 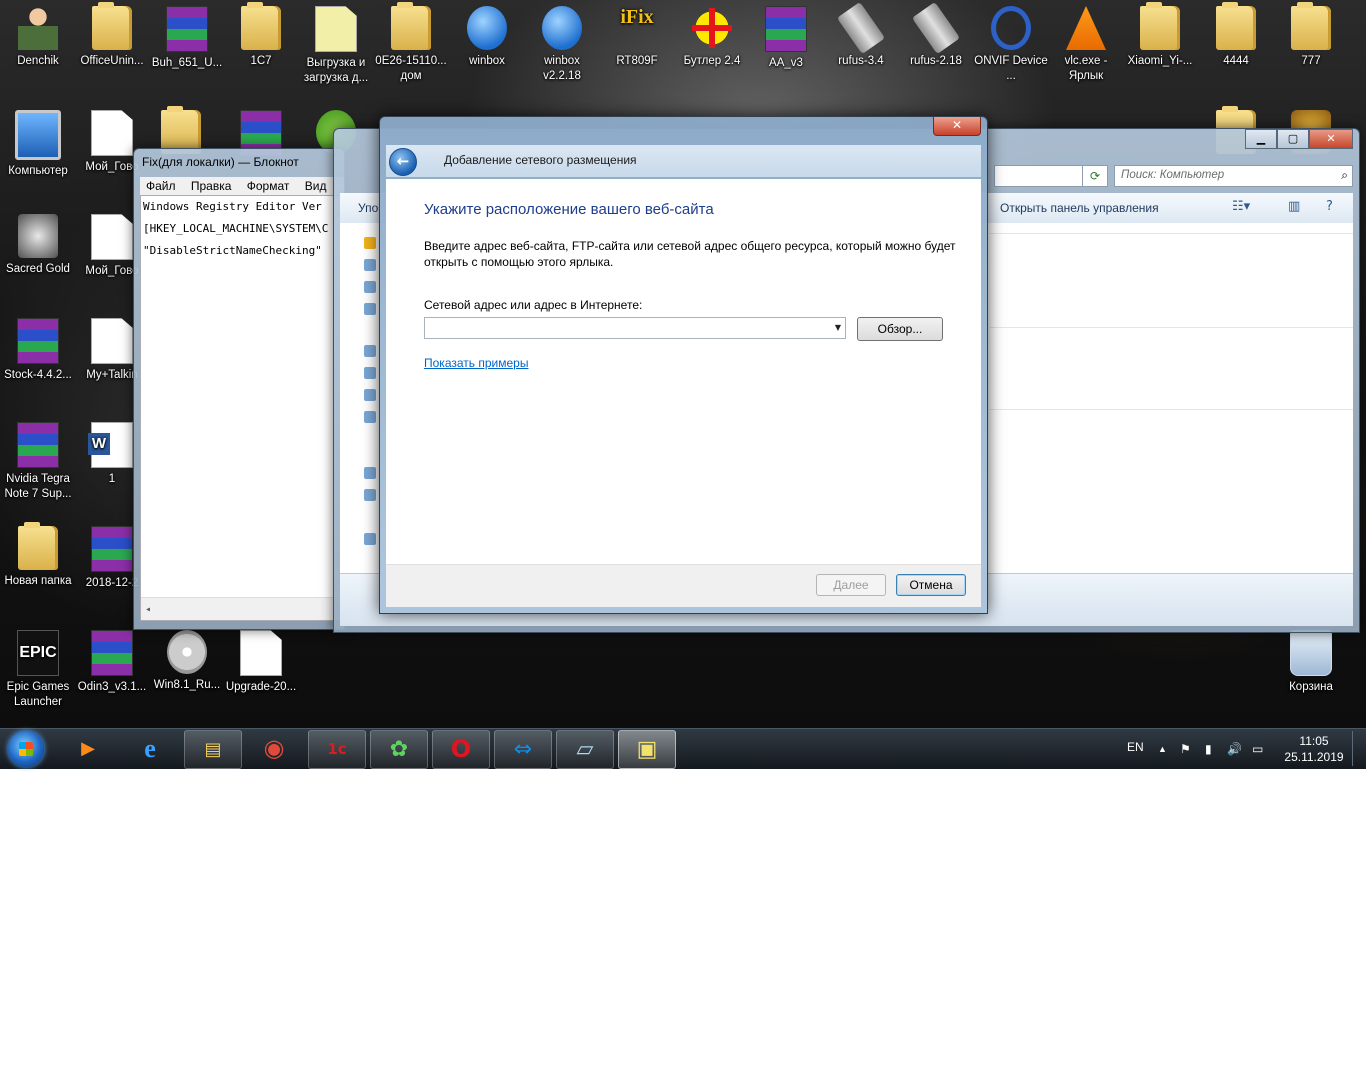 I want to click on power-icon: ▮, so click(x=1208, y=749).